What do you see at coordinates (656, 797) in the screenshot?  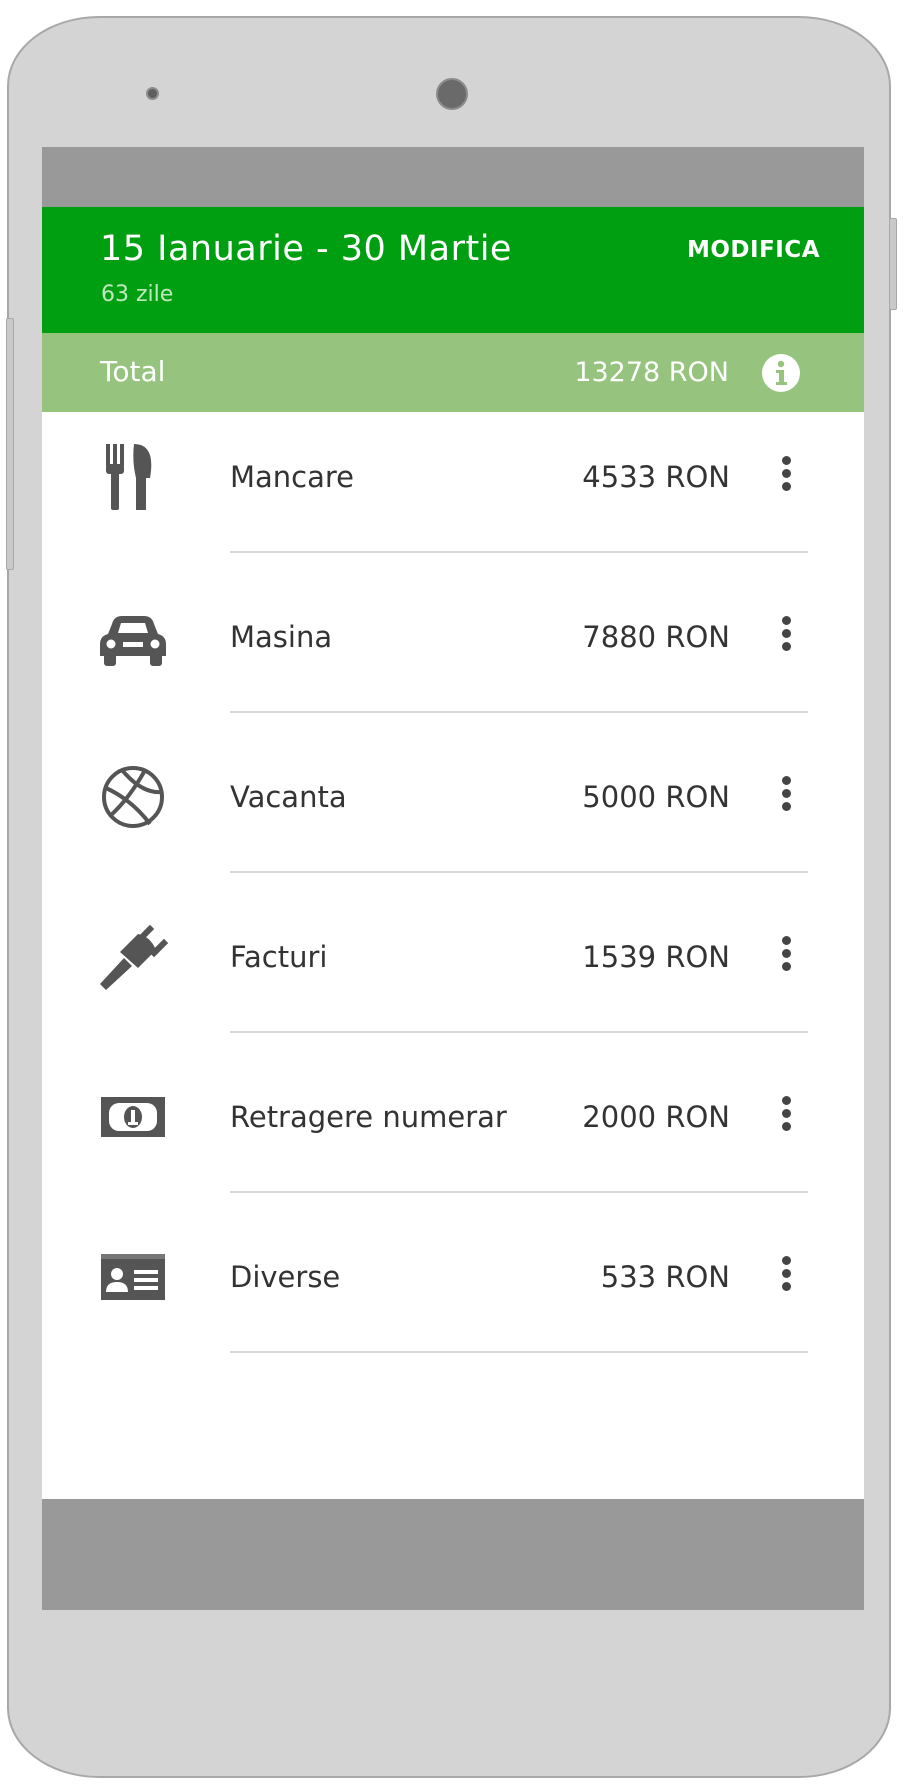 I see `category-amount: 5000 RON` at bounding box center [656, 797].